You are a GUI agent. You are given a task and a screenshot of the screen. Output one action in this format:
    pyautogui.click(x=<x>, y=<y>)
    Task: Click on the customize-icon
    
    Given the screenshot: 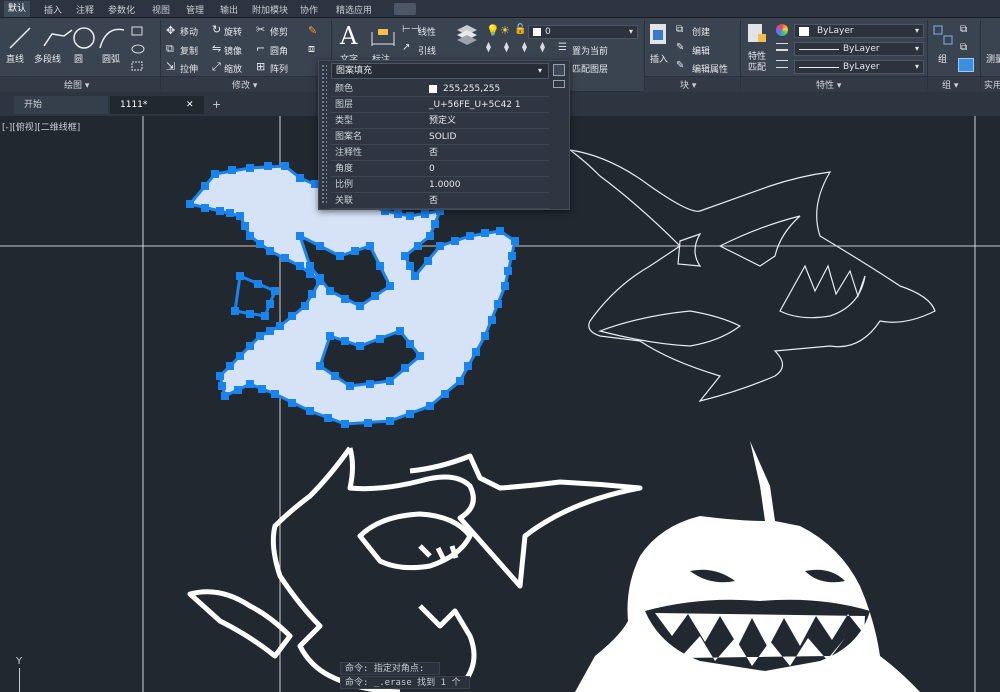 What is the action you would take?
    pyautogui.click(x=559, y=70)
    